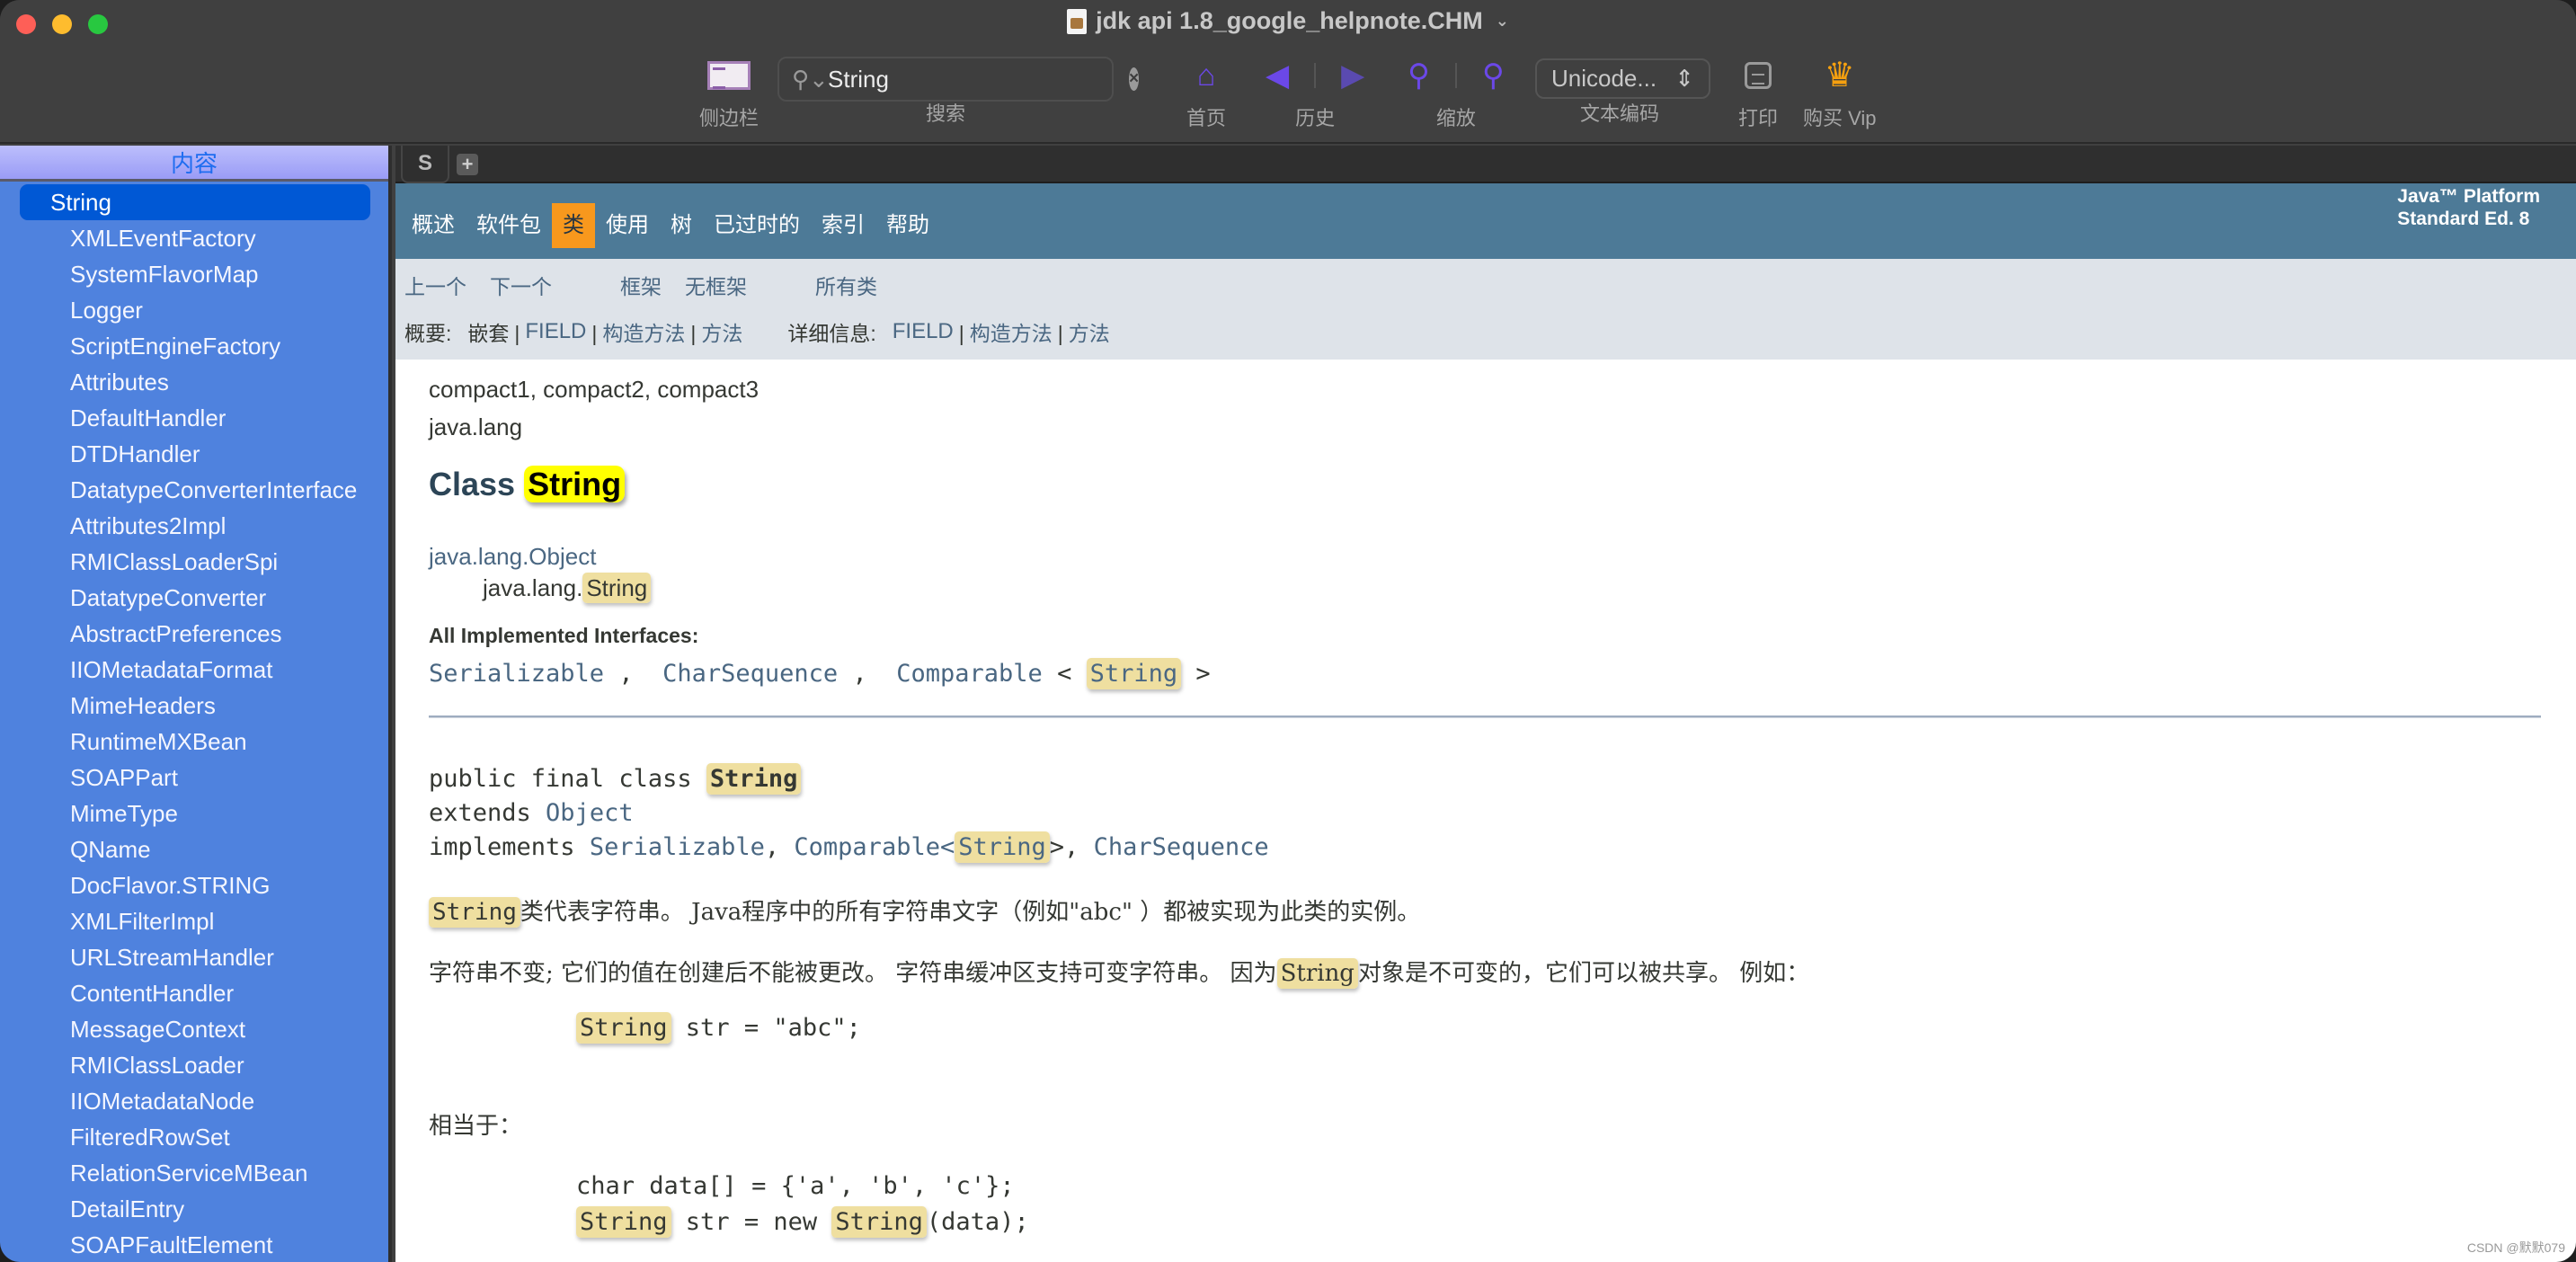 Image resolution: width=2576 pixels, height=1262 pixels. I want to click on window-title: jdk api 1.8_google_helpnote.CHM ⌄, so click(1288, 21).